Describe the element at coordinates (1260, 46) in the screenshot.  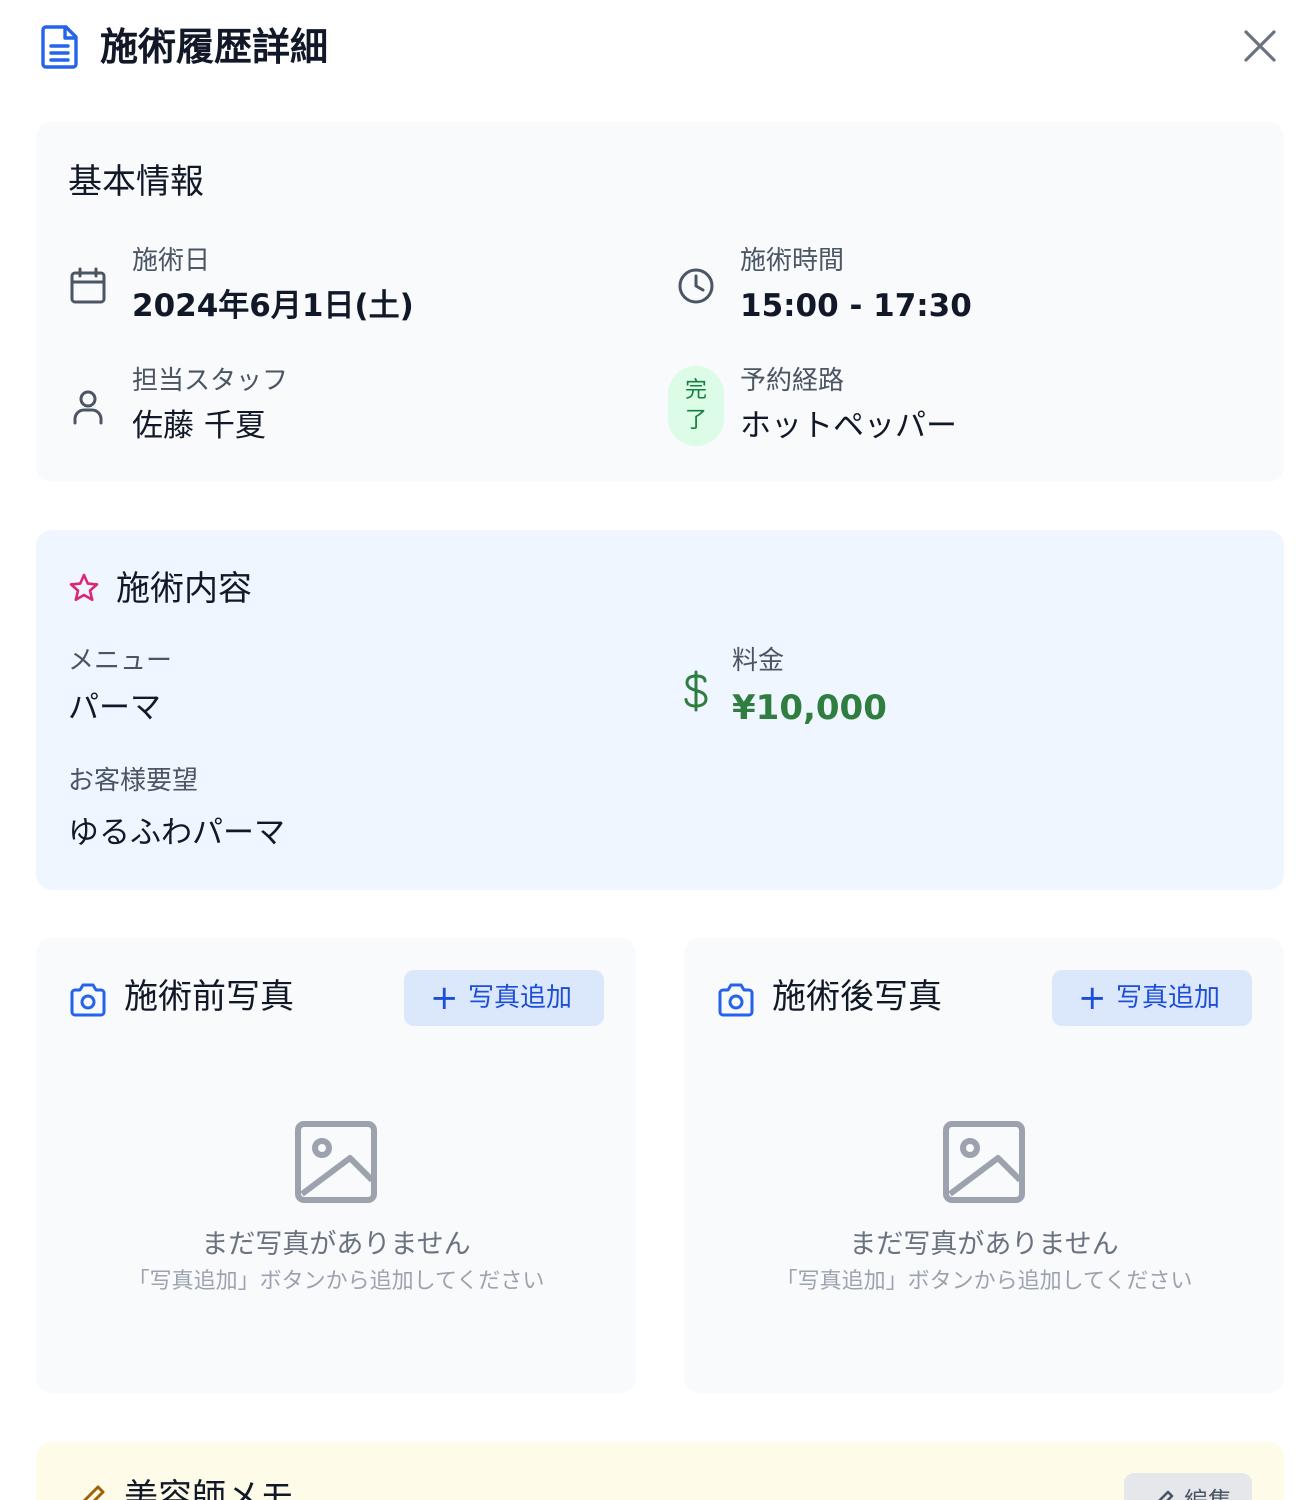
I see `close-icon` at that location.